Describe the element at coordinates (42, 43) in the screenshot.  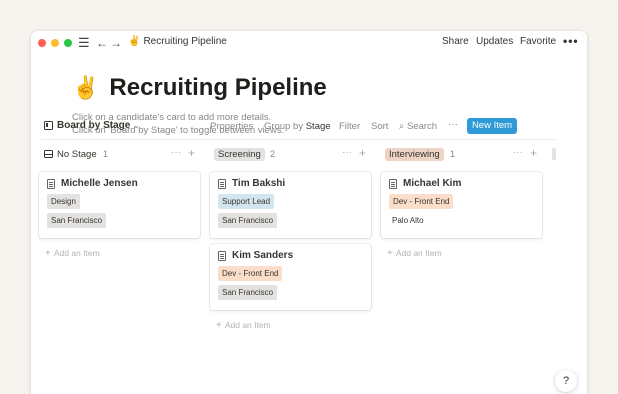
I see `close-window-button` at that location.